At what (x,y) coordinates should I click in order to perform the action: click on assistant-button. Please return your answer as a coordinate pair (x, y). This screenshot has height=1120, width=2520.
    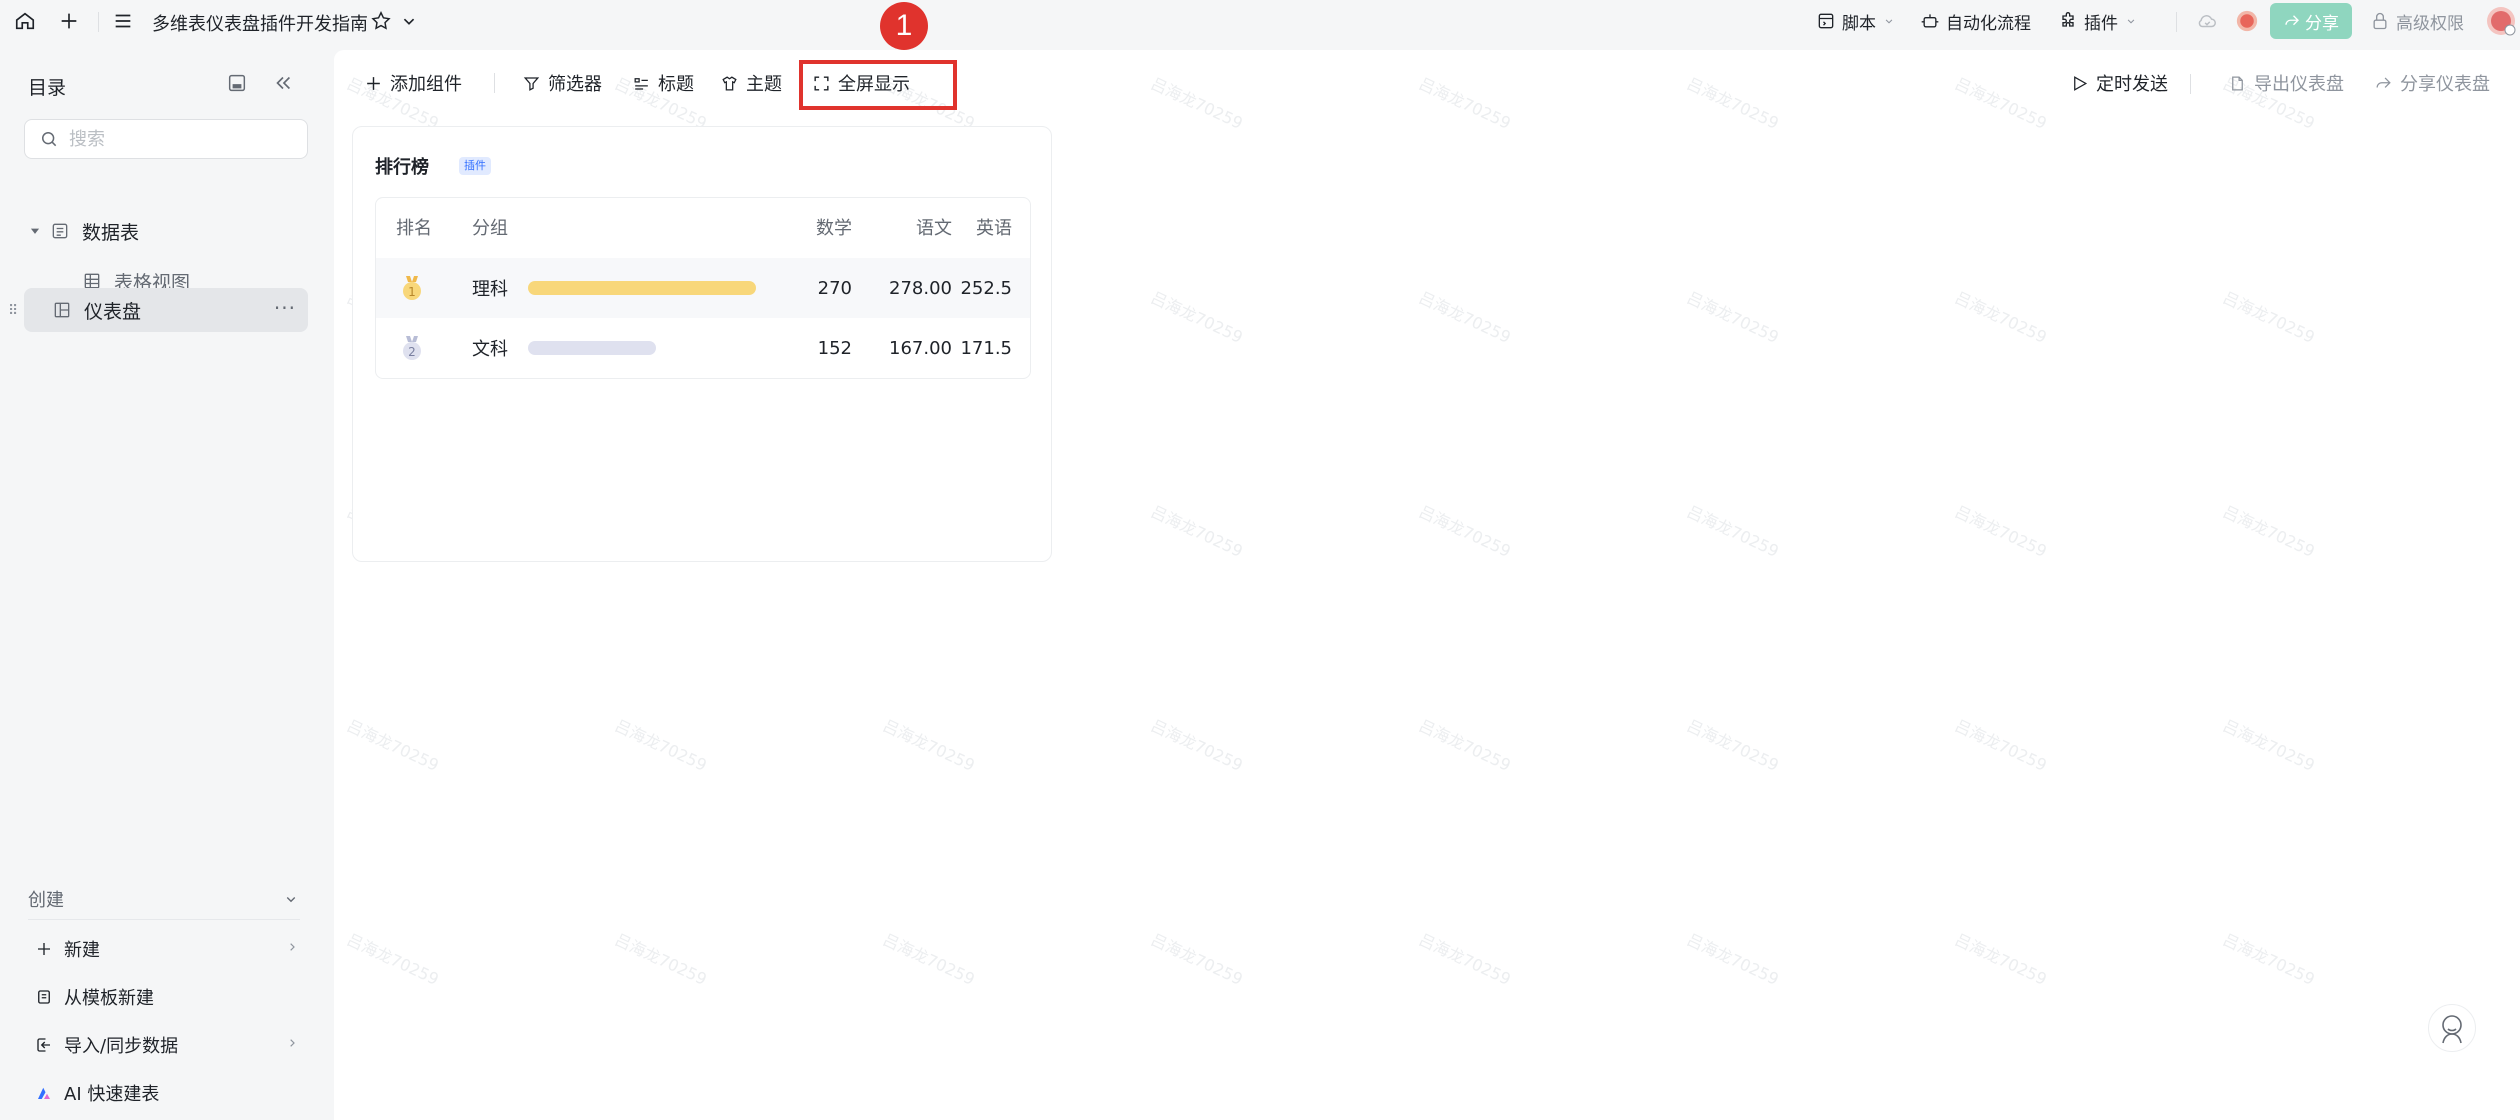
    Looking at the image, I should click on (2452, 1028).